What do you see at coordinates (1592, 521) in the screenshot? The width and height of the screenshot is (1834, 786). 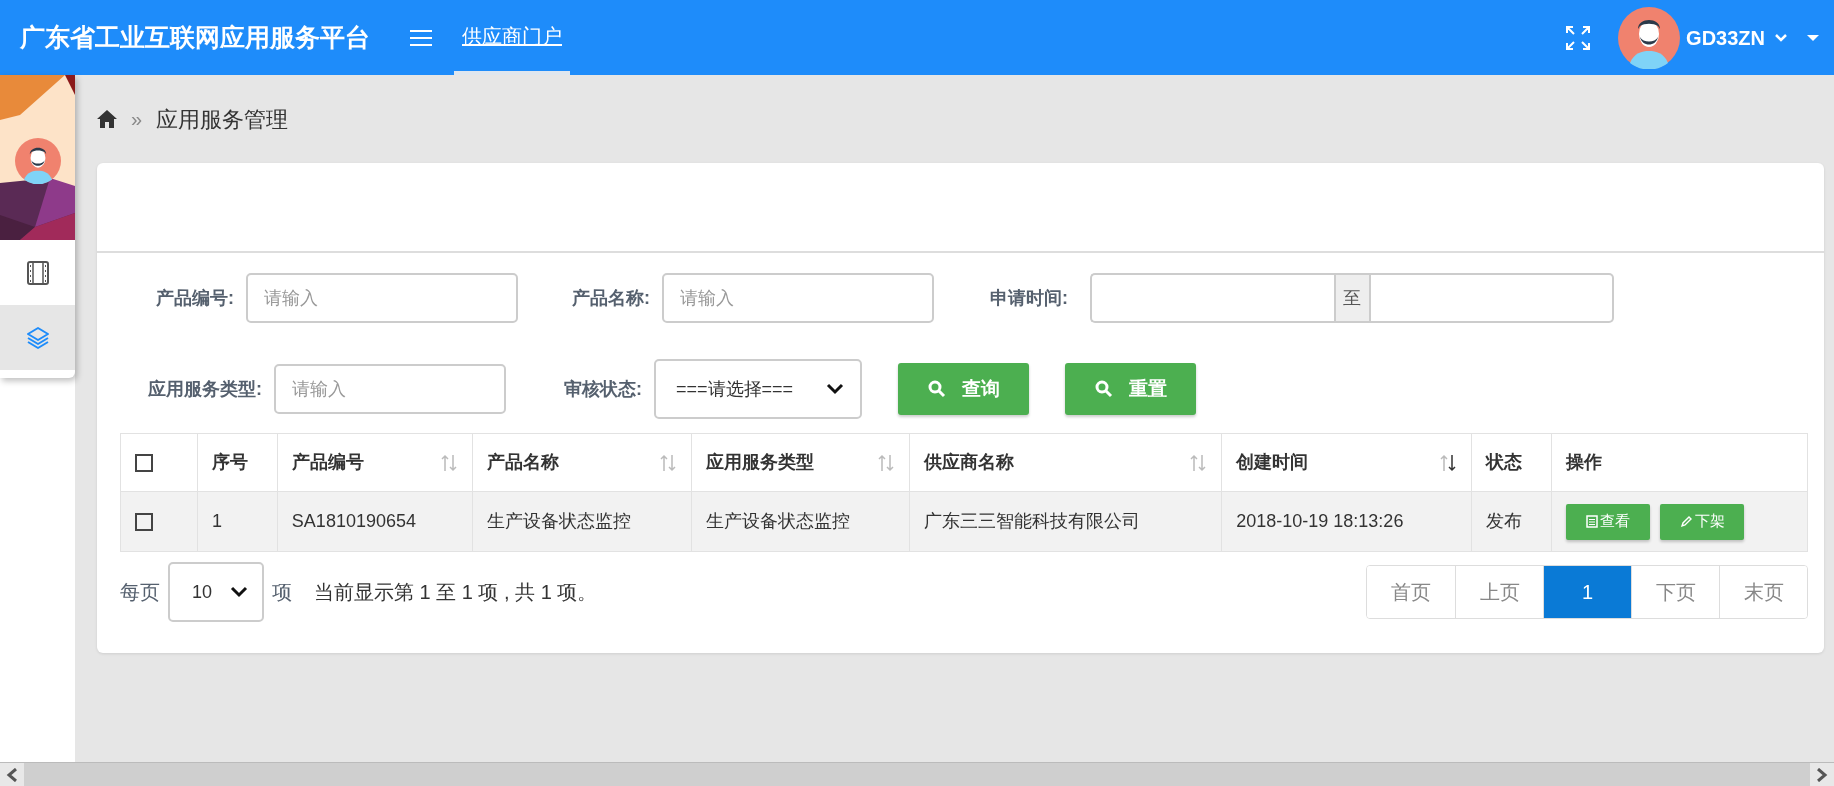 I see `document-icon` at bounding box center [1592, 521].